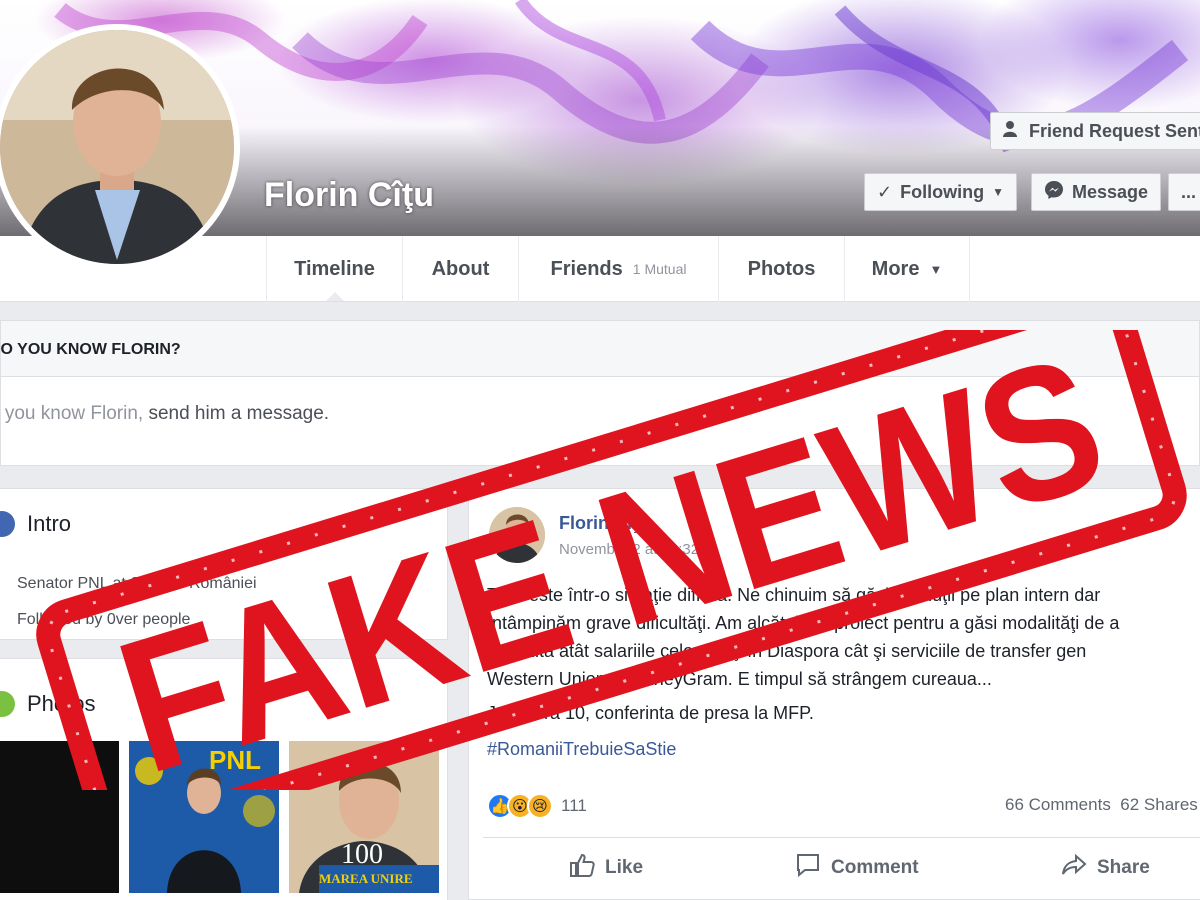 This screenshot has width=1200, height=900. I want to click on tab-friends: Friends 1 Mutual, so click(618, 269).